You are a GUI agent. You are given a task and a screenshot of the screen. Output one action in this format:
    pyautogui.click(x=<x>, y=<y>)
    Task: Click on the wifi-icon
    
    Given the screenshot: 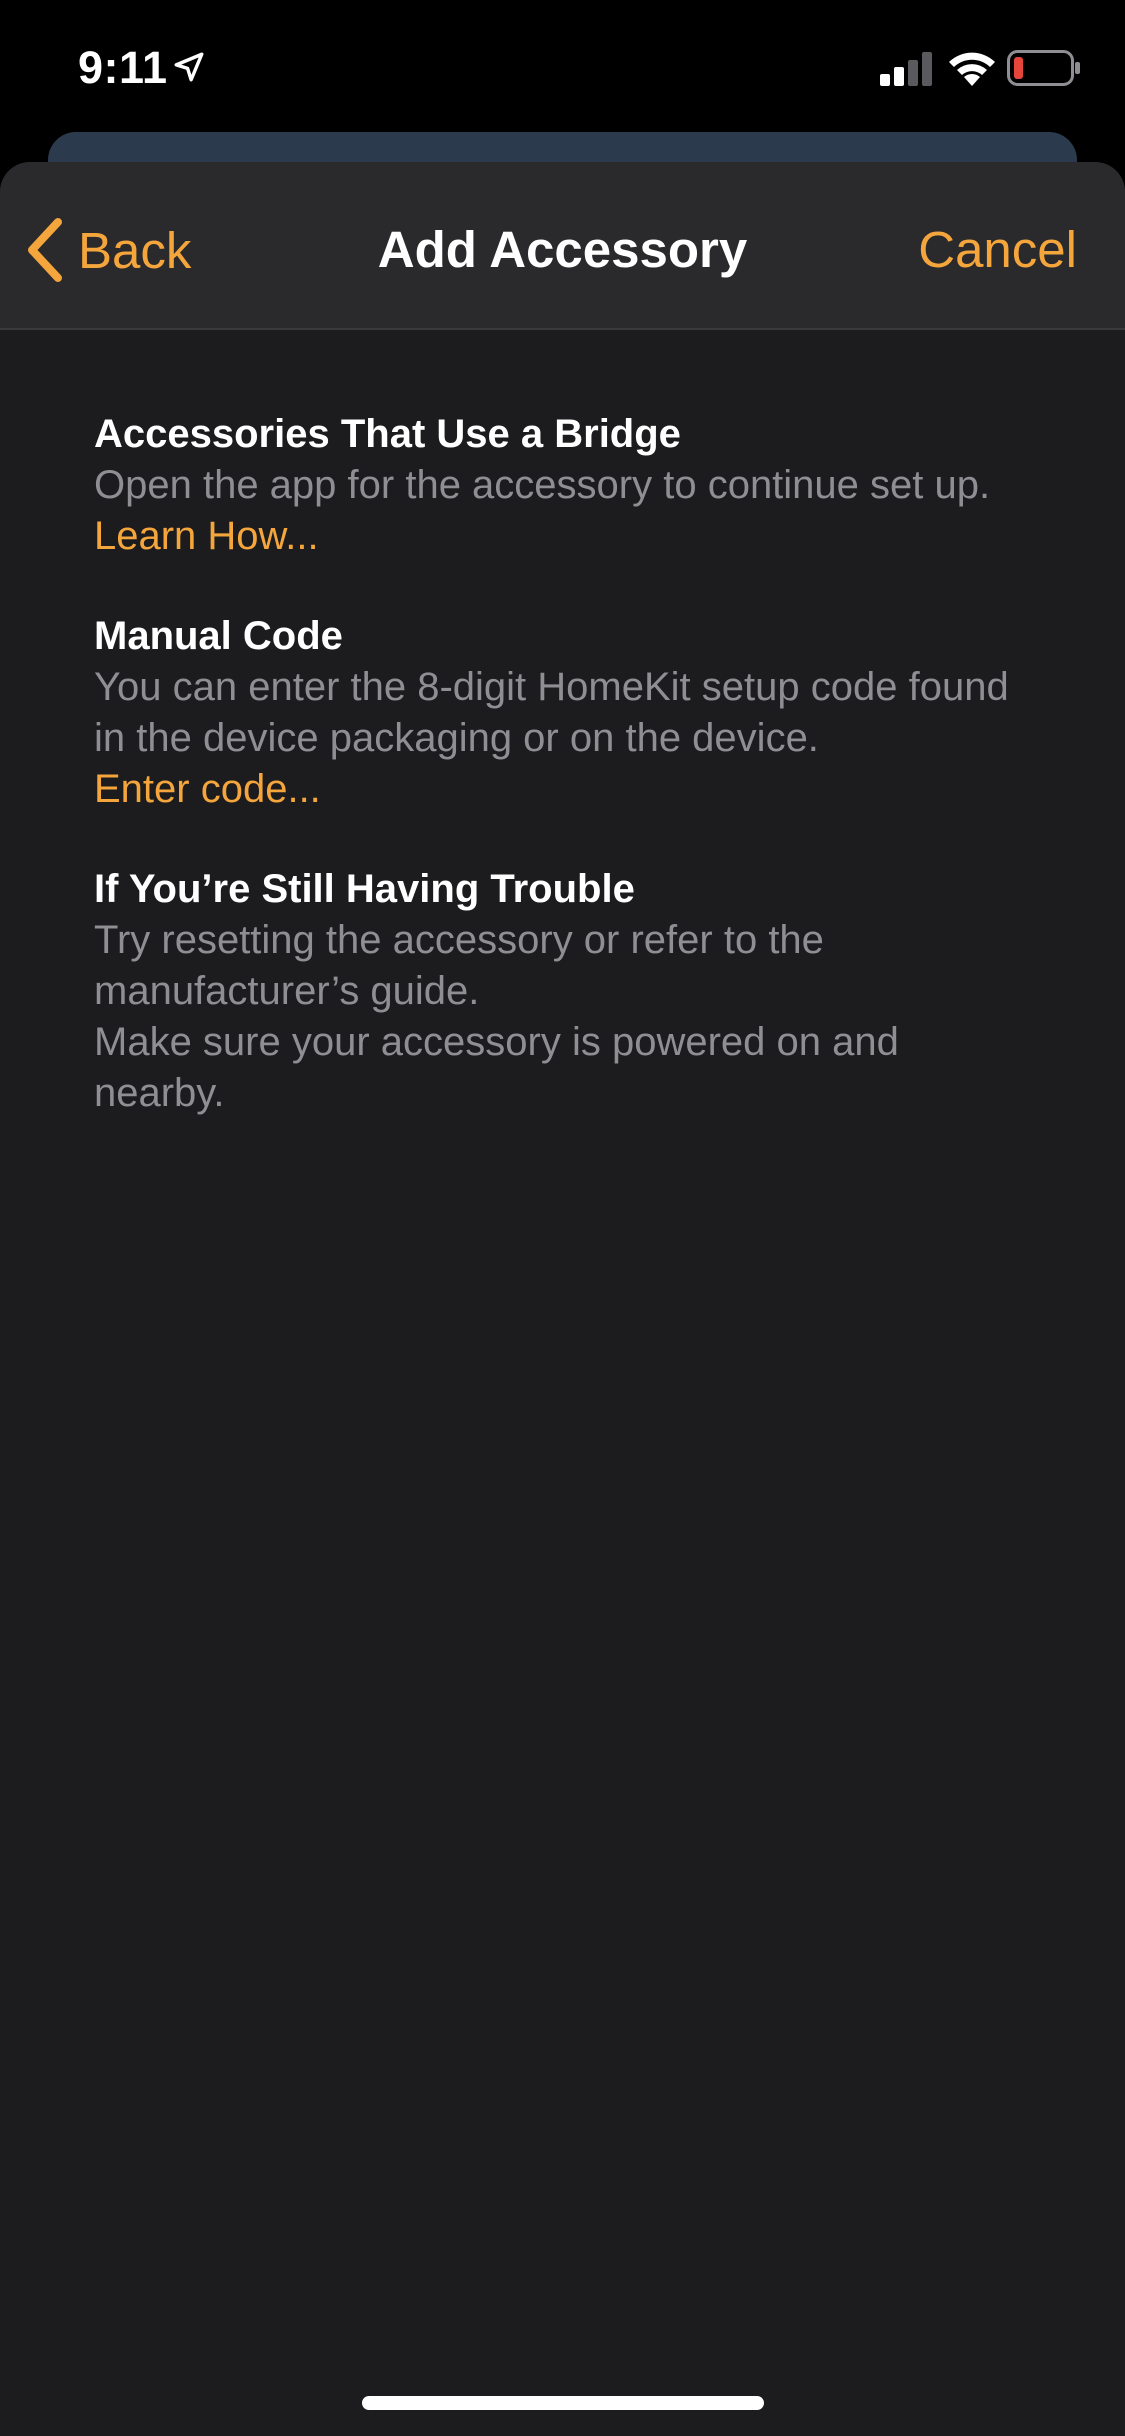 What is the action you would take?
    pyautogui.click(x=972, y=69)
    